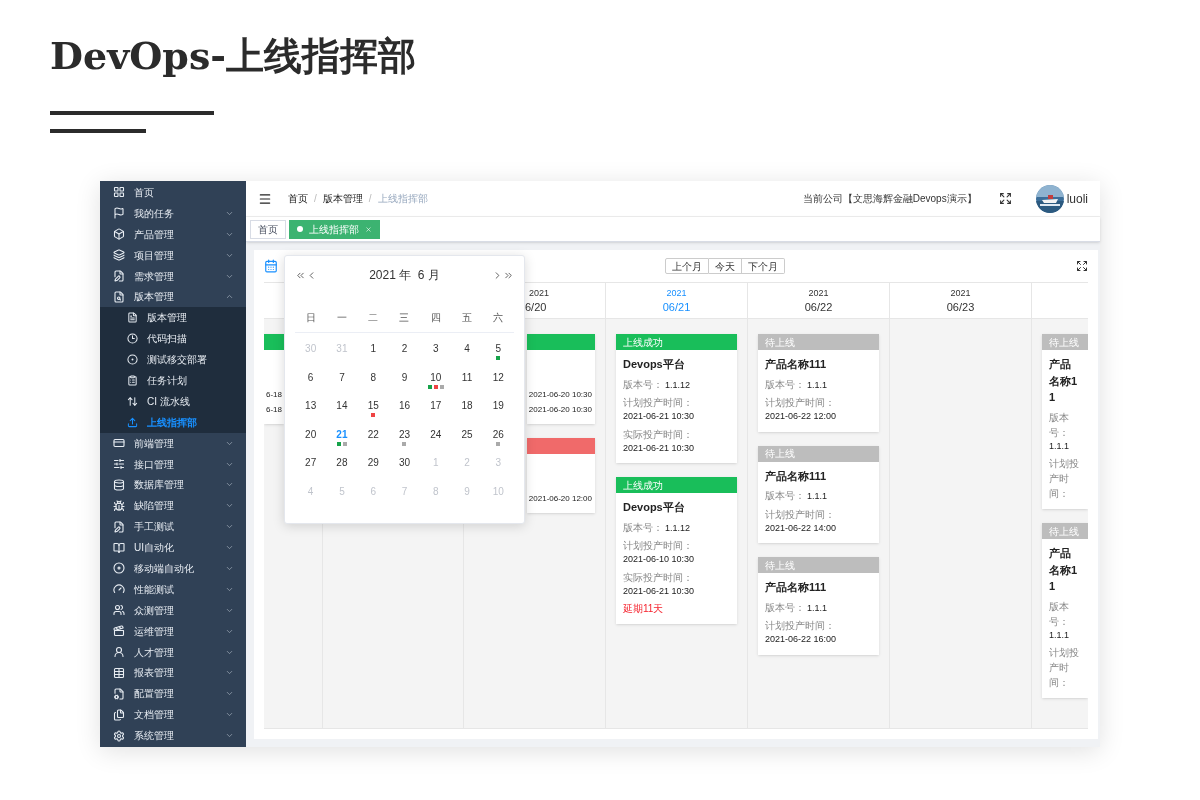  Describe the element at coordinates (342, 198) in the screenshot. I see `breadcrumb-link: 版本管理` at that location.